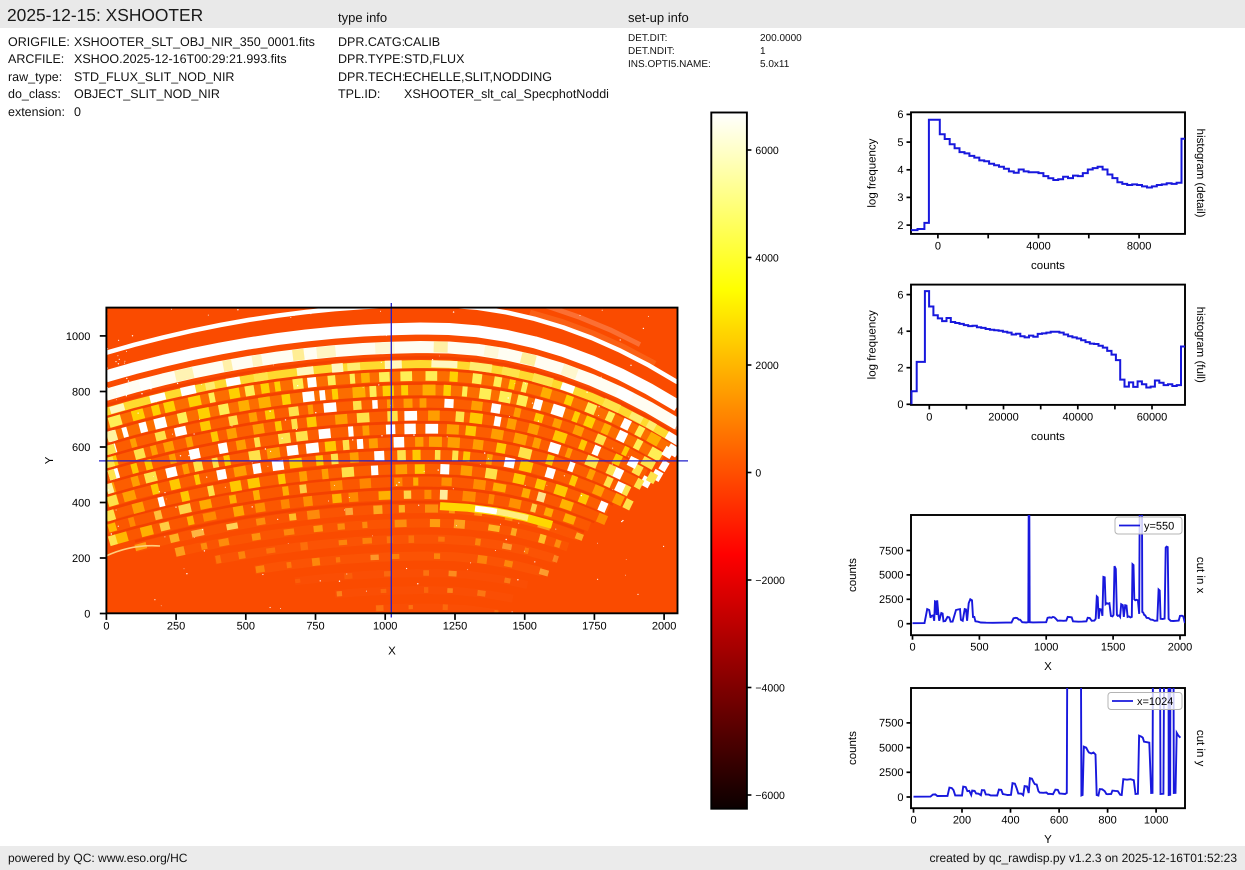  I want to click on svg-text: 40000, so click(1078, 417).